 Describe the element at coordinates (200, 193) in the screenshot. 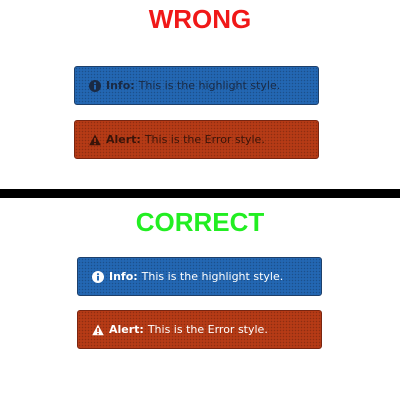

I see `section-divider` at that location.